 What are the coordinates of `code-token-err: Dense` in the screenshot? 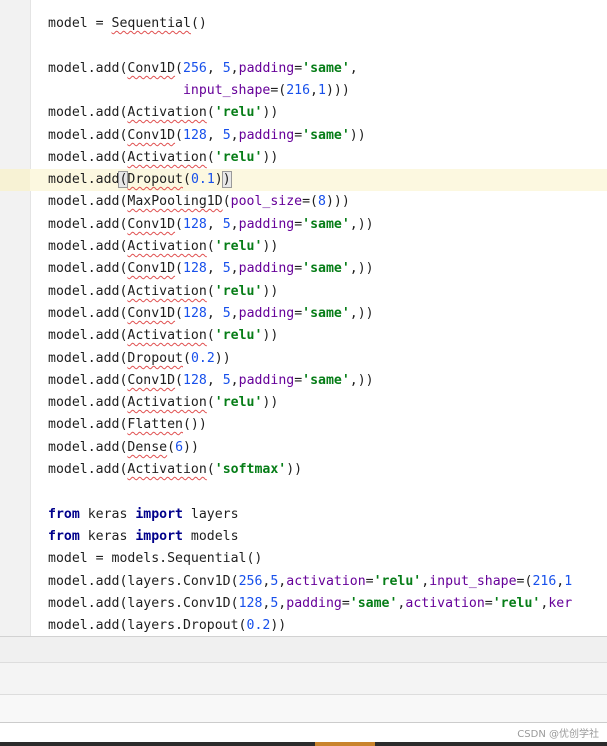 It's located at (147, 447).